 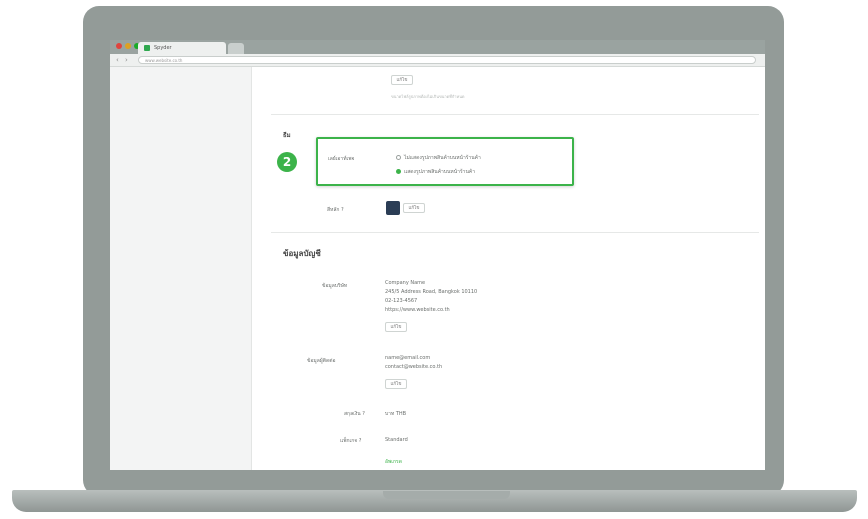 What do you see at coordinates (431, 292) in the screenshot?
I see `business-line-2: 245/5 Address Road, Bangkok 10110` at bounding box center [431, 292].